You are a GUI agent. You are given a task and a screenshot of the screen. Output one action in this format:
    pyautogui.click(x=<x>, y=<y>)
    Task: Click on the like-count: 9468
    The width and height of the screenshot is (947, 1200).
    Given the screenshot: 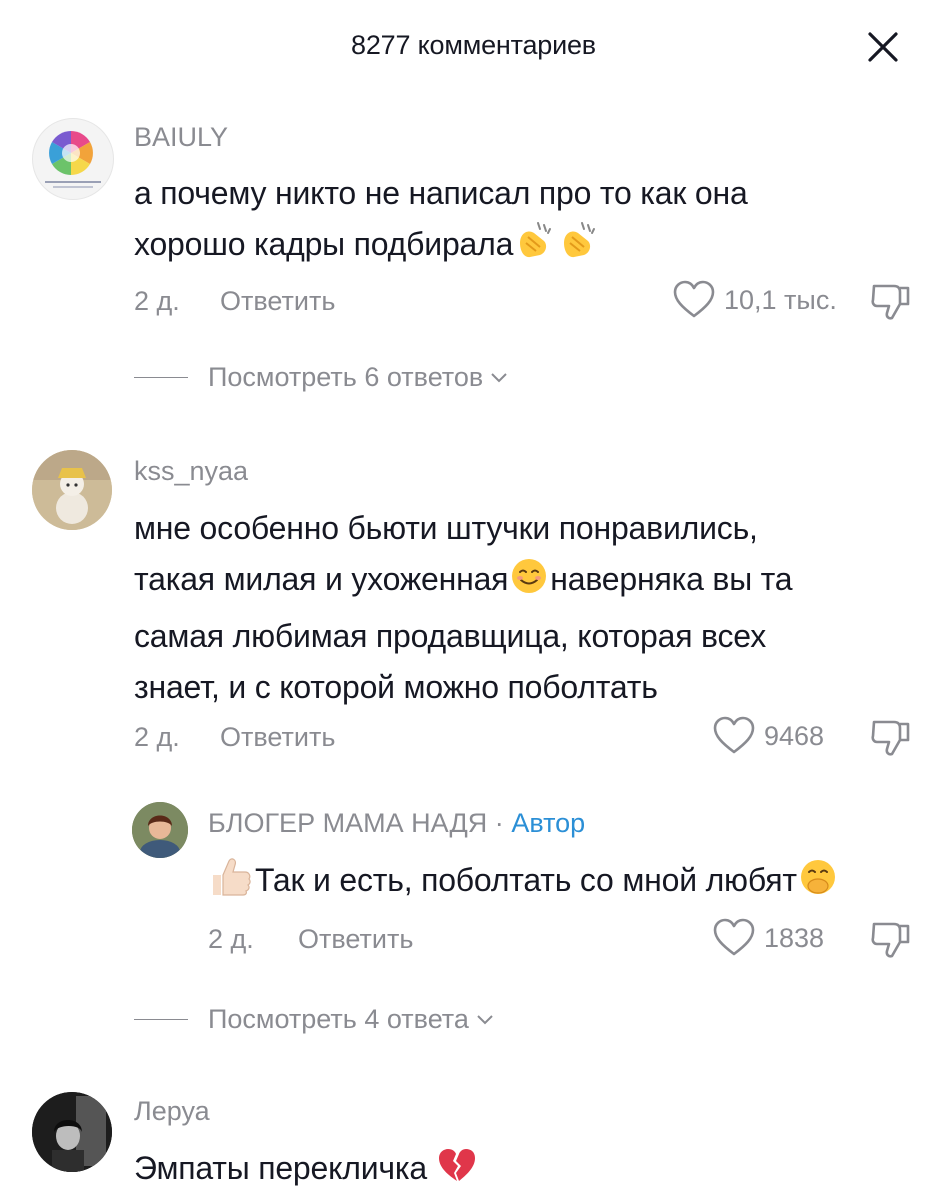 What is the action you would take?
    pyautogui.click(x=794, y=735)
    